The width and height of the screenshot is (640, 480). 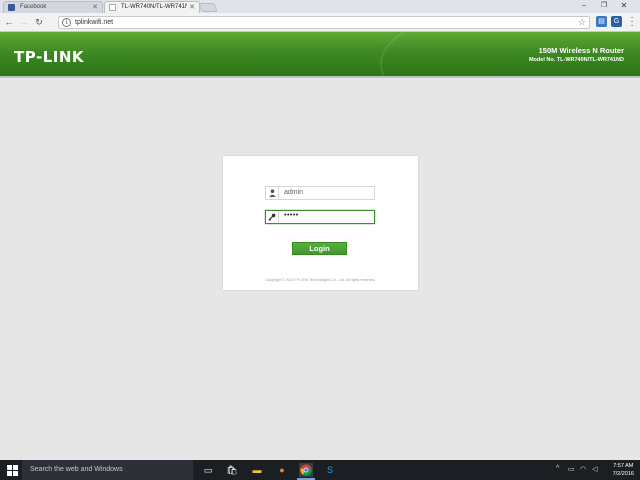 What do you see at coordinates (594, 469) in the screenshot?
I see `volume-icon: ◁` at bounding box center [594, 469].